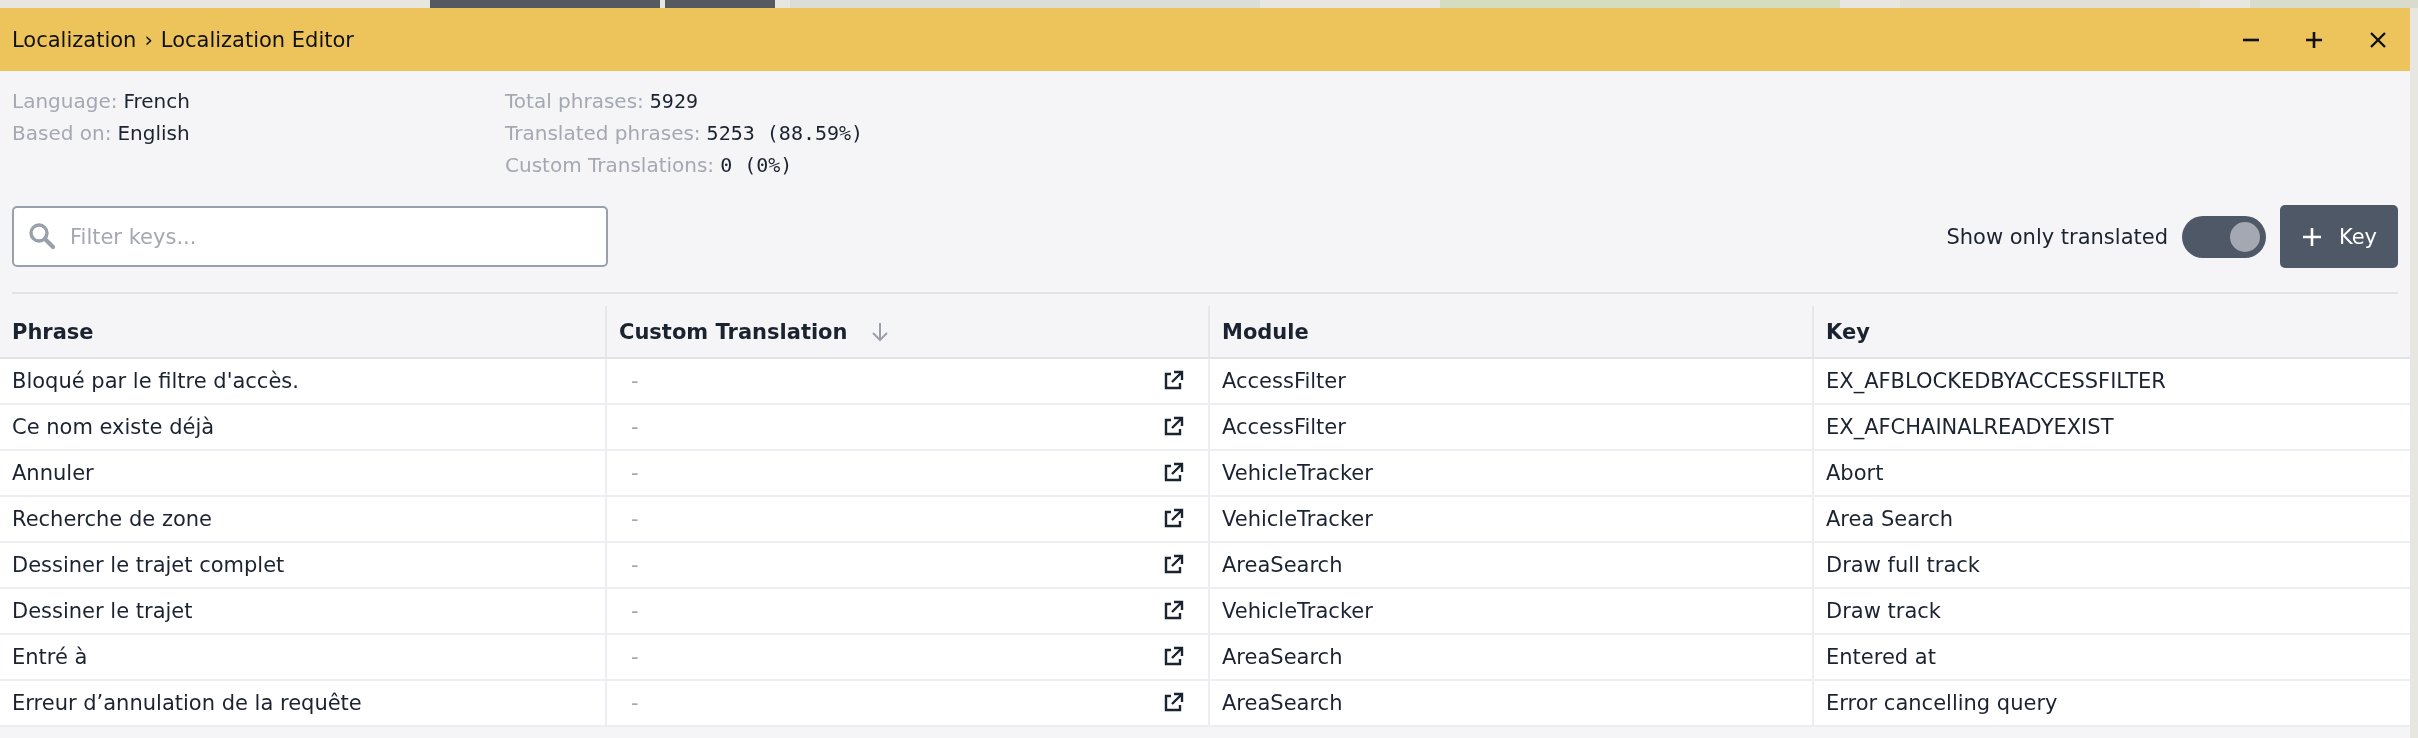 This screenshot has height=738, width=2418. I want to click on column-header: Custom Translation, so click(906, 331).